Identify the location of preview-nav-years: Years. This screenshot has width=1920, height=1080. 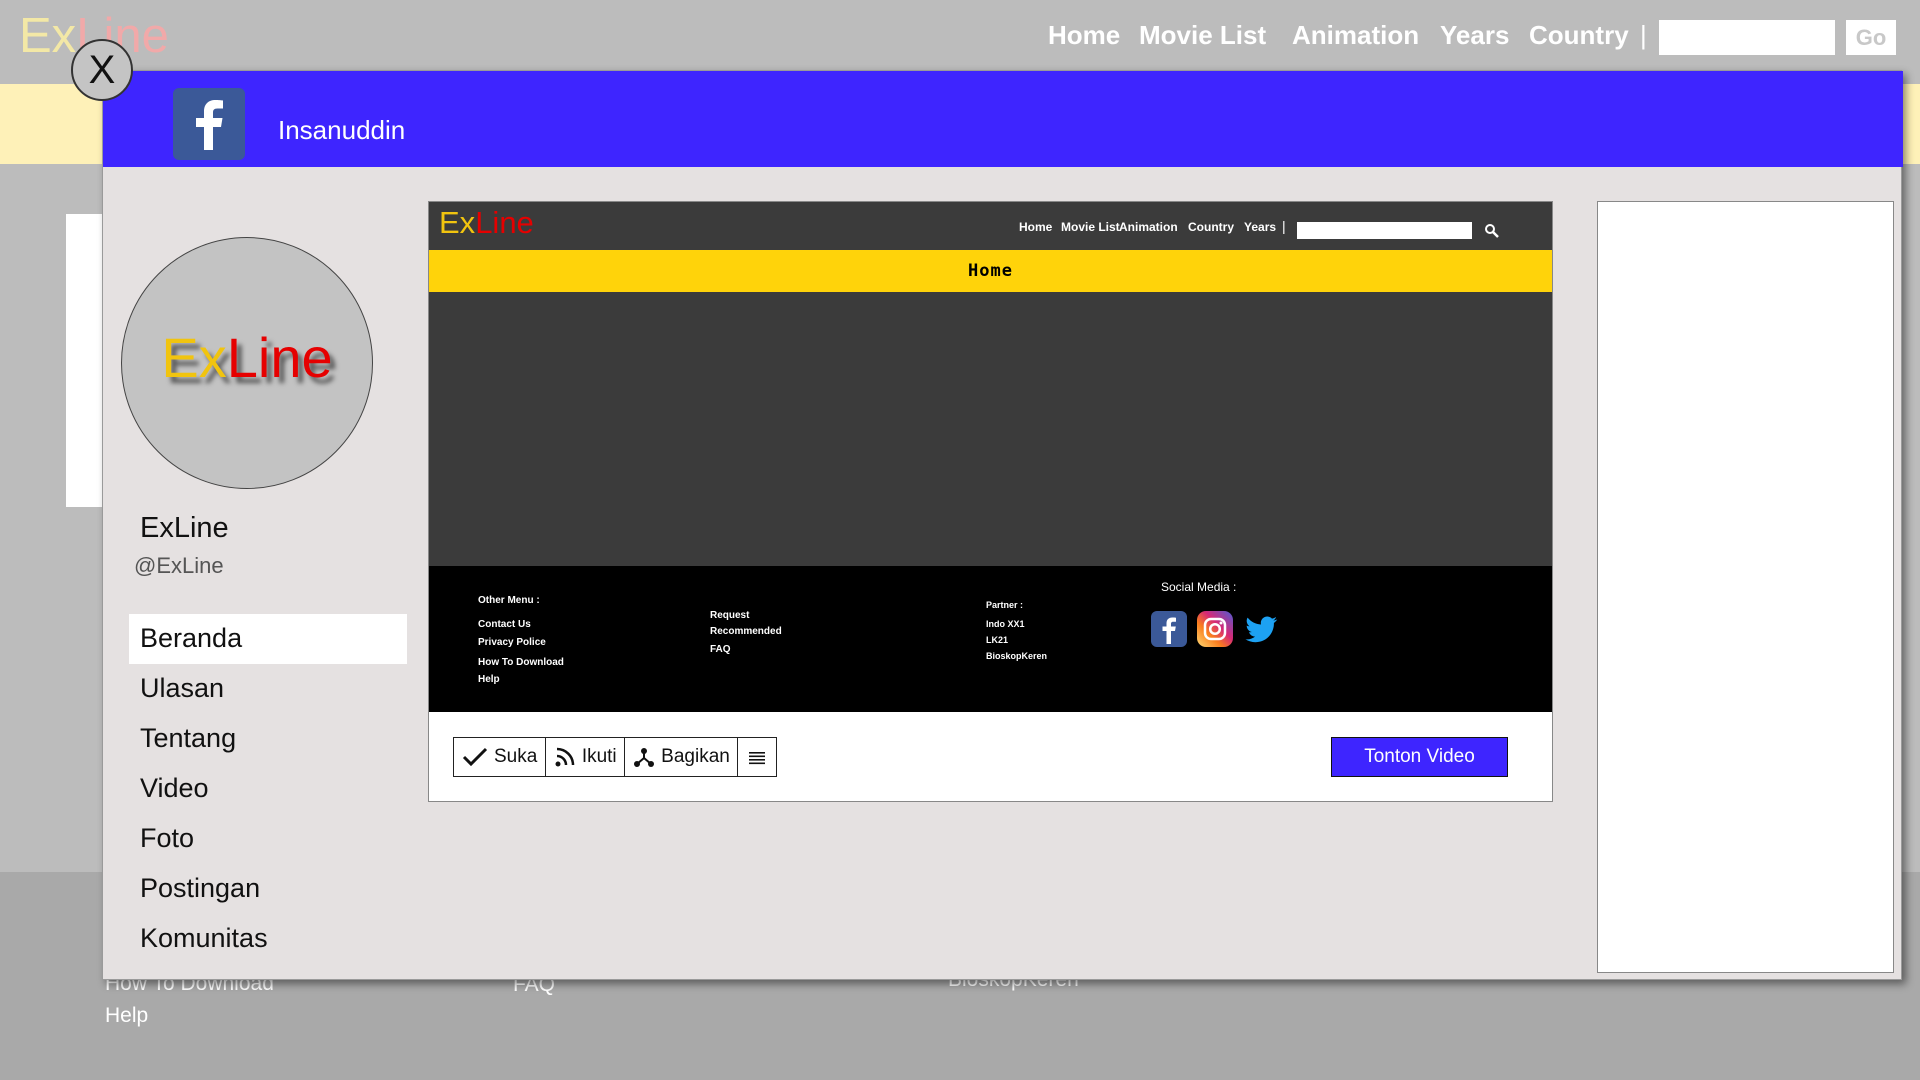
(1260, 227).